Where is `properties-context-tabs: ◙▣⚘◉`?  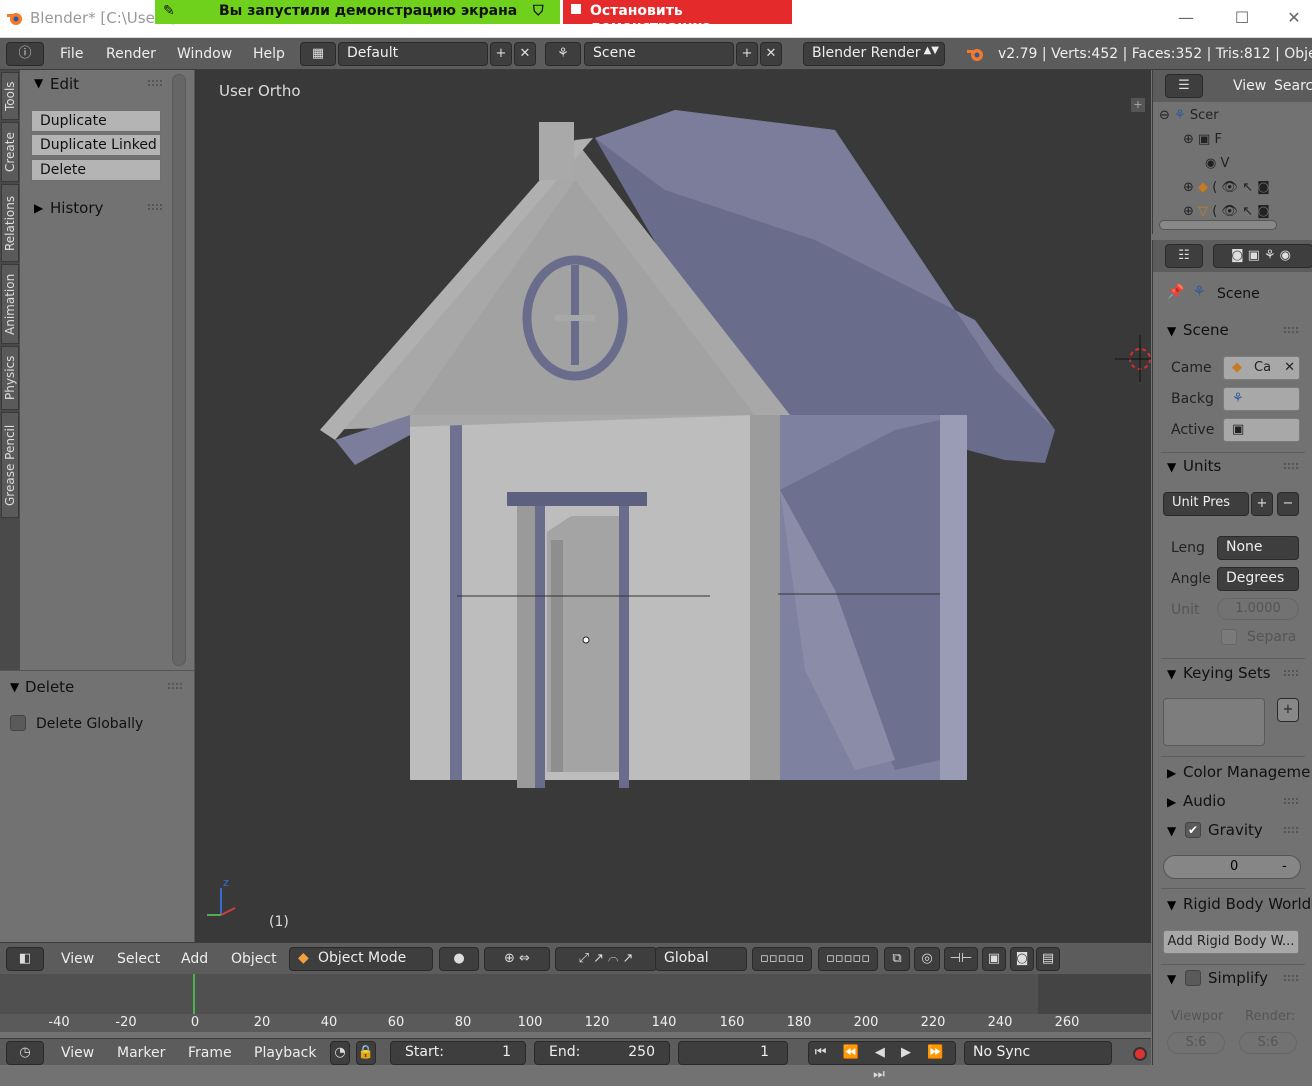 properties-context-tabs: ◙▣⚘◉ is located at coordinates (1262, 256).